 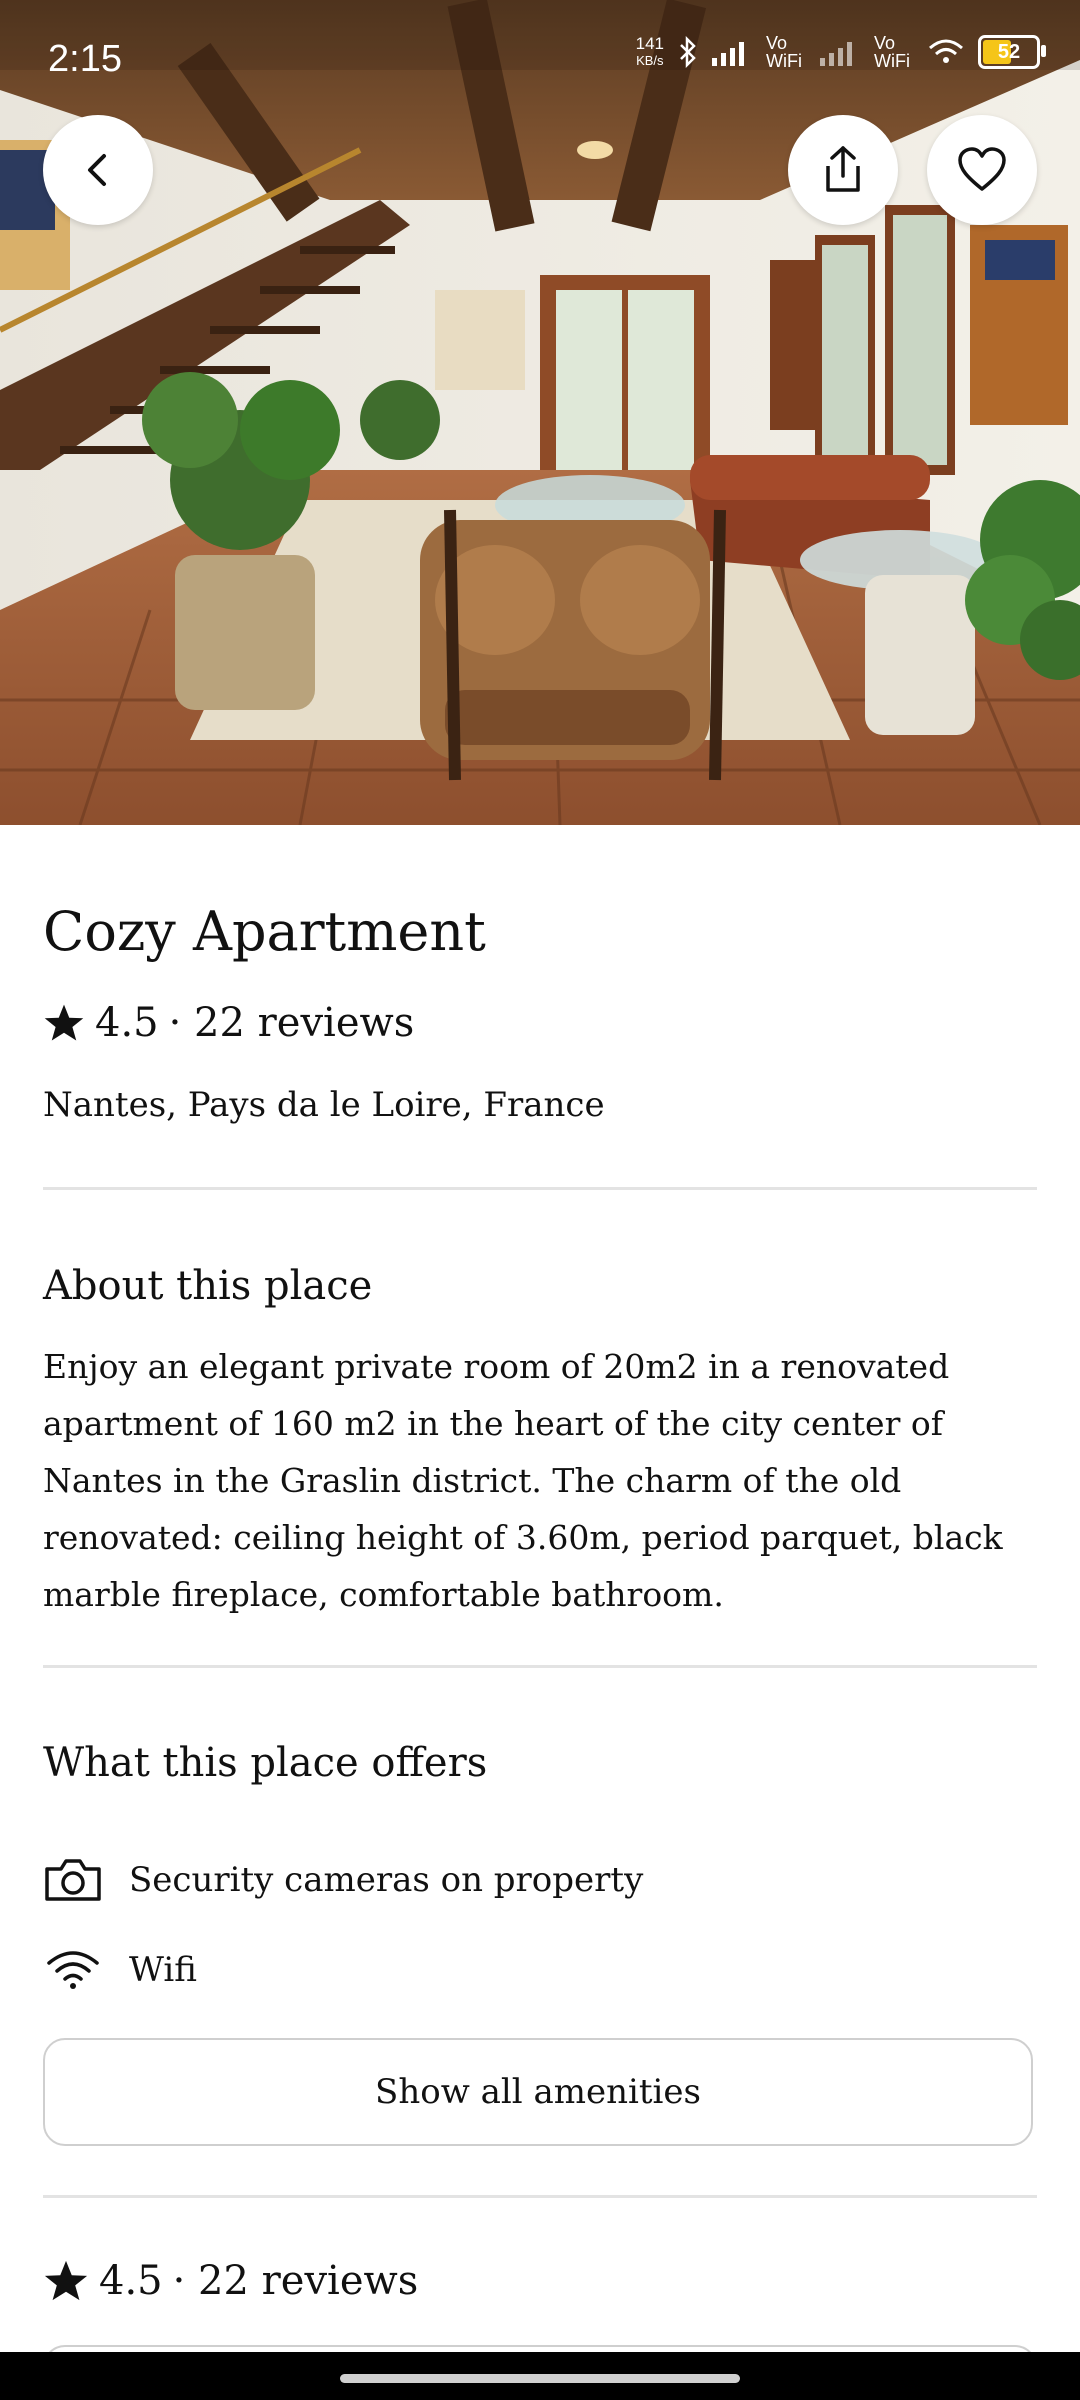 What do you see at coordinates (688, 52) in the screenshot?
I see `bluetooth-icon` at bounding box center [688, 52].